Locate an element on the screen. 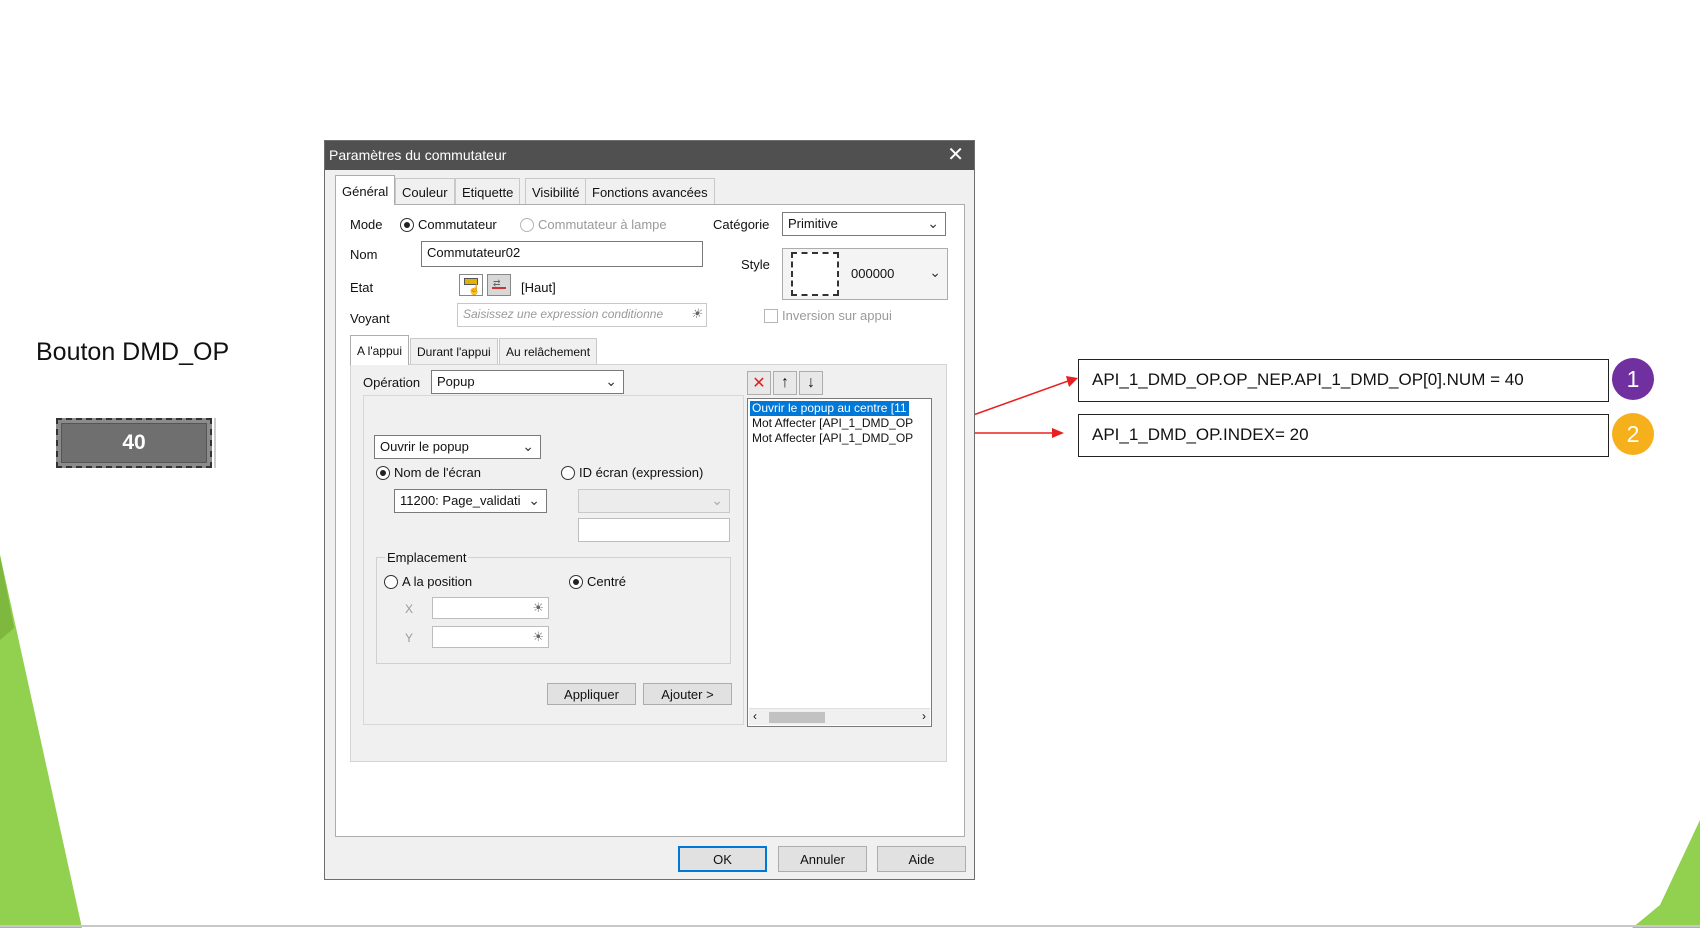 The width and height of the screenshot is (1700, 928). scrollbar-thumb is located at coordinates (797, 717).